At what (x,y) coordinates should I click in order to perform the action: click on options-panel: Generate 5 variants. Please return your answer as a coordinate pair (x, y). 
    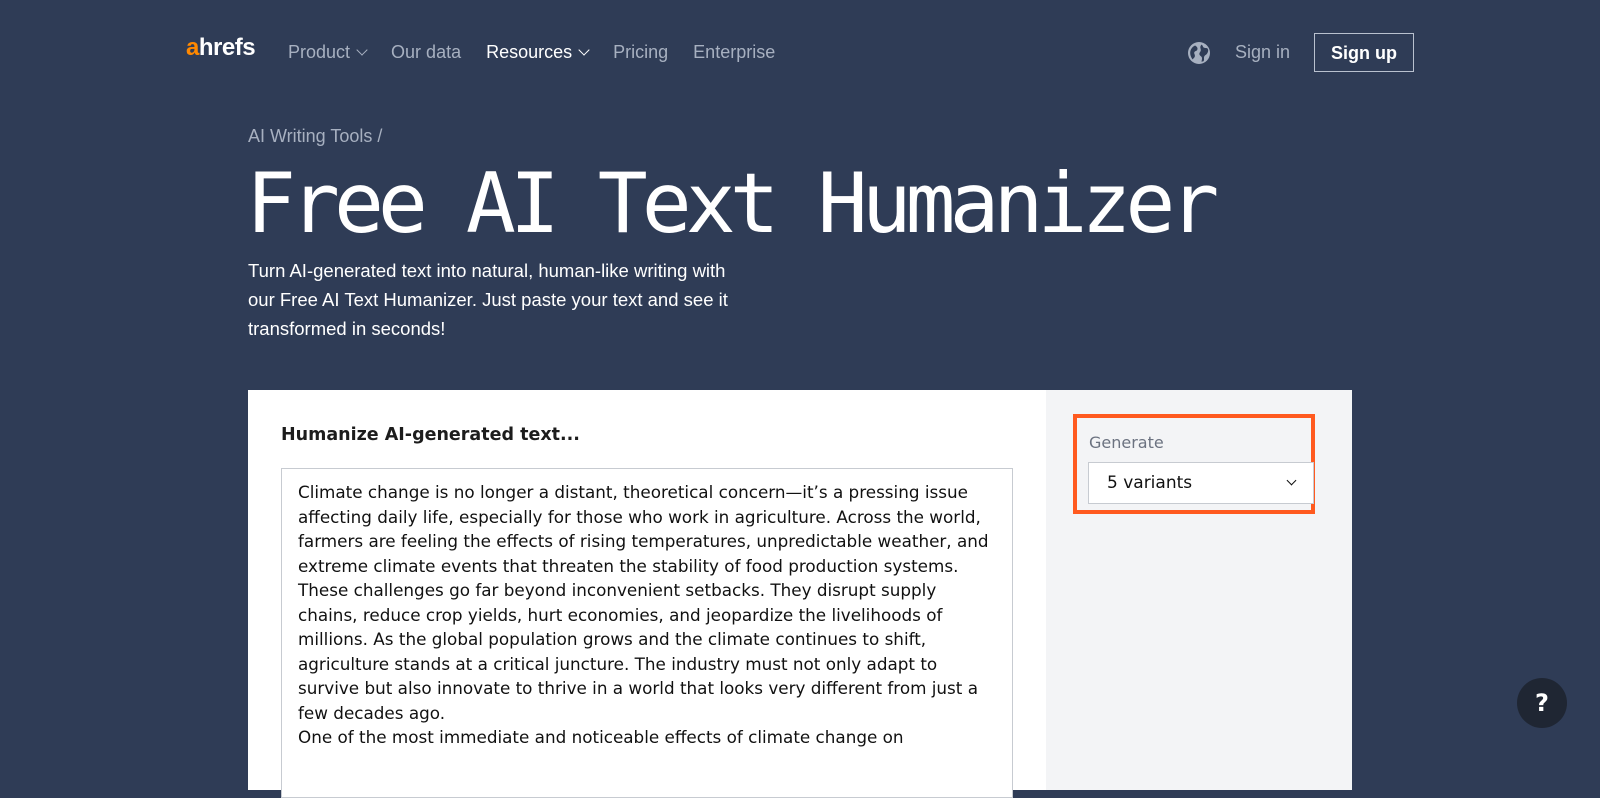
    Looking at the image, I should click on (1199, 590).